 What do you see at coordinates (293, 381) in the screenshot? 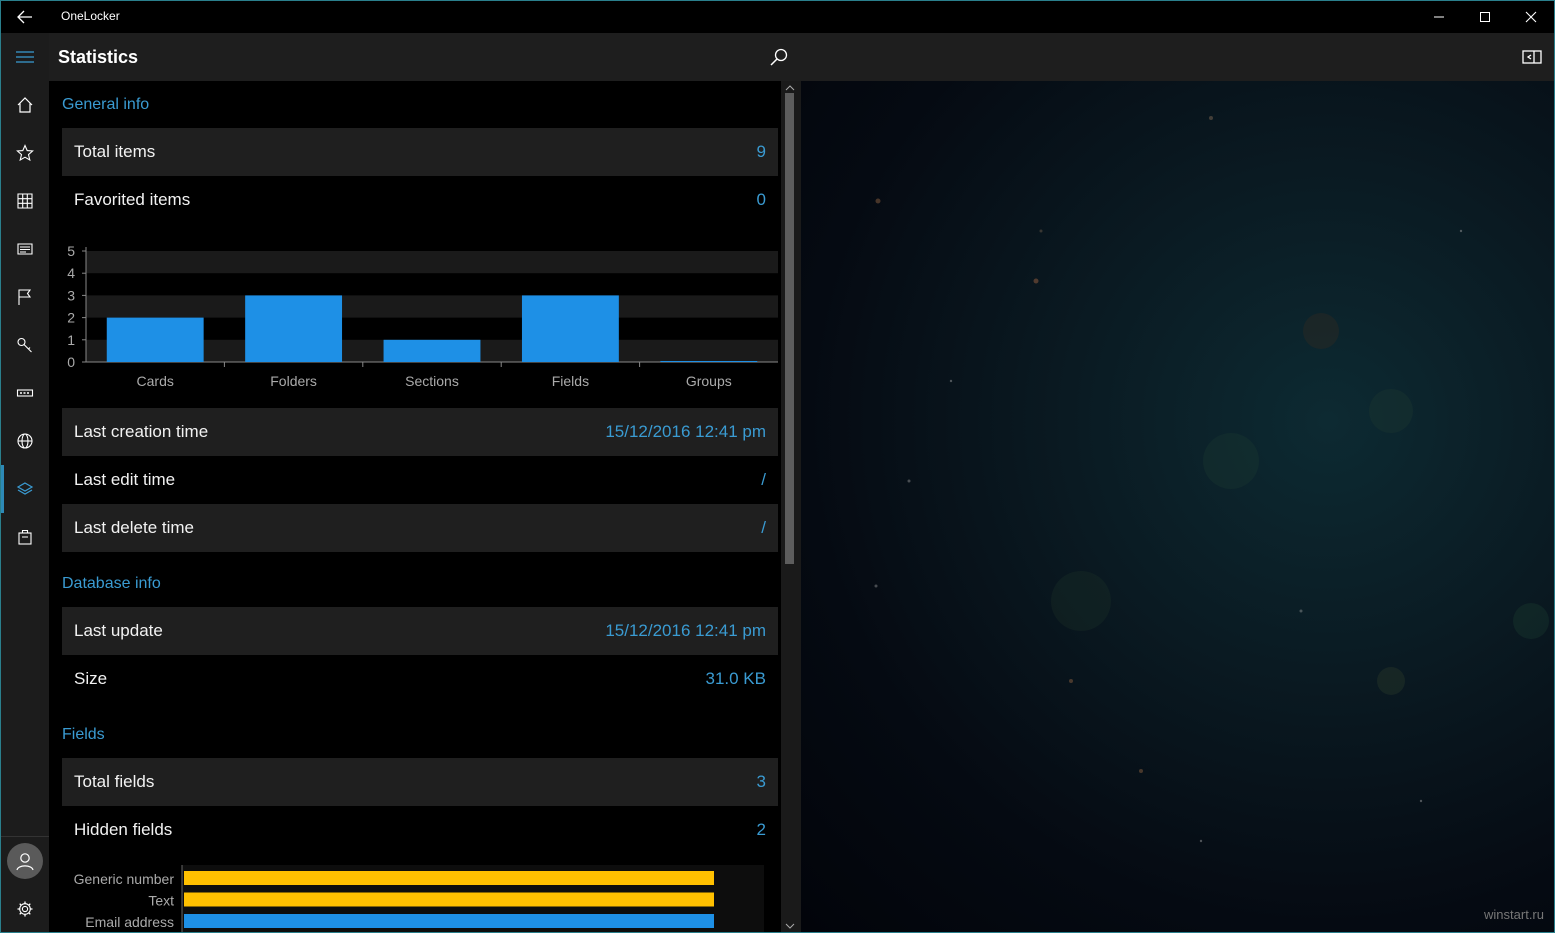
I see `x-tick-label: Folders` at bounding box center [293, 381].